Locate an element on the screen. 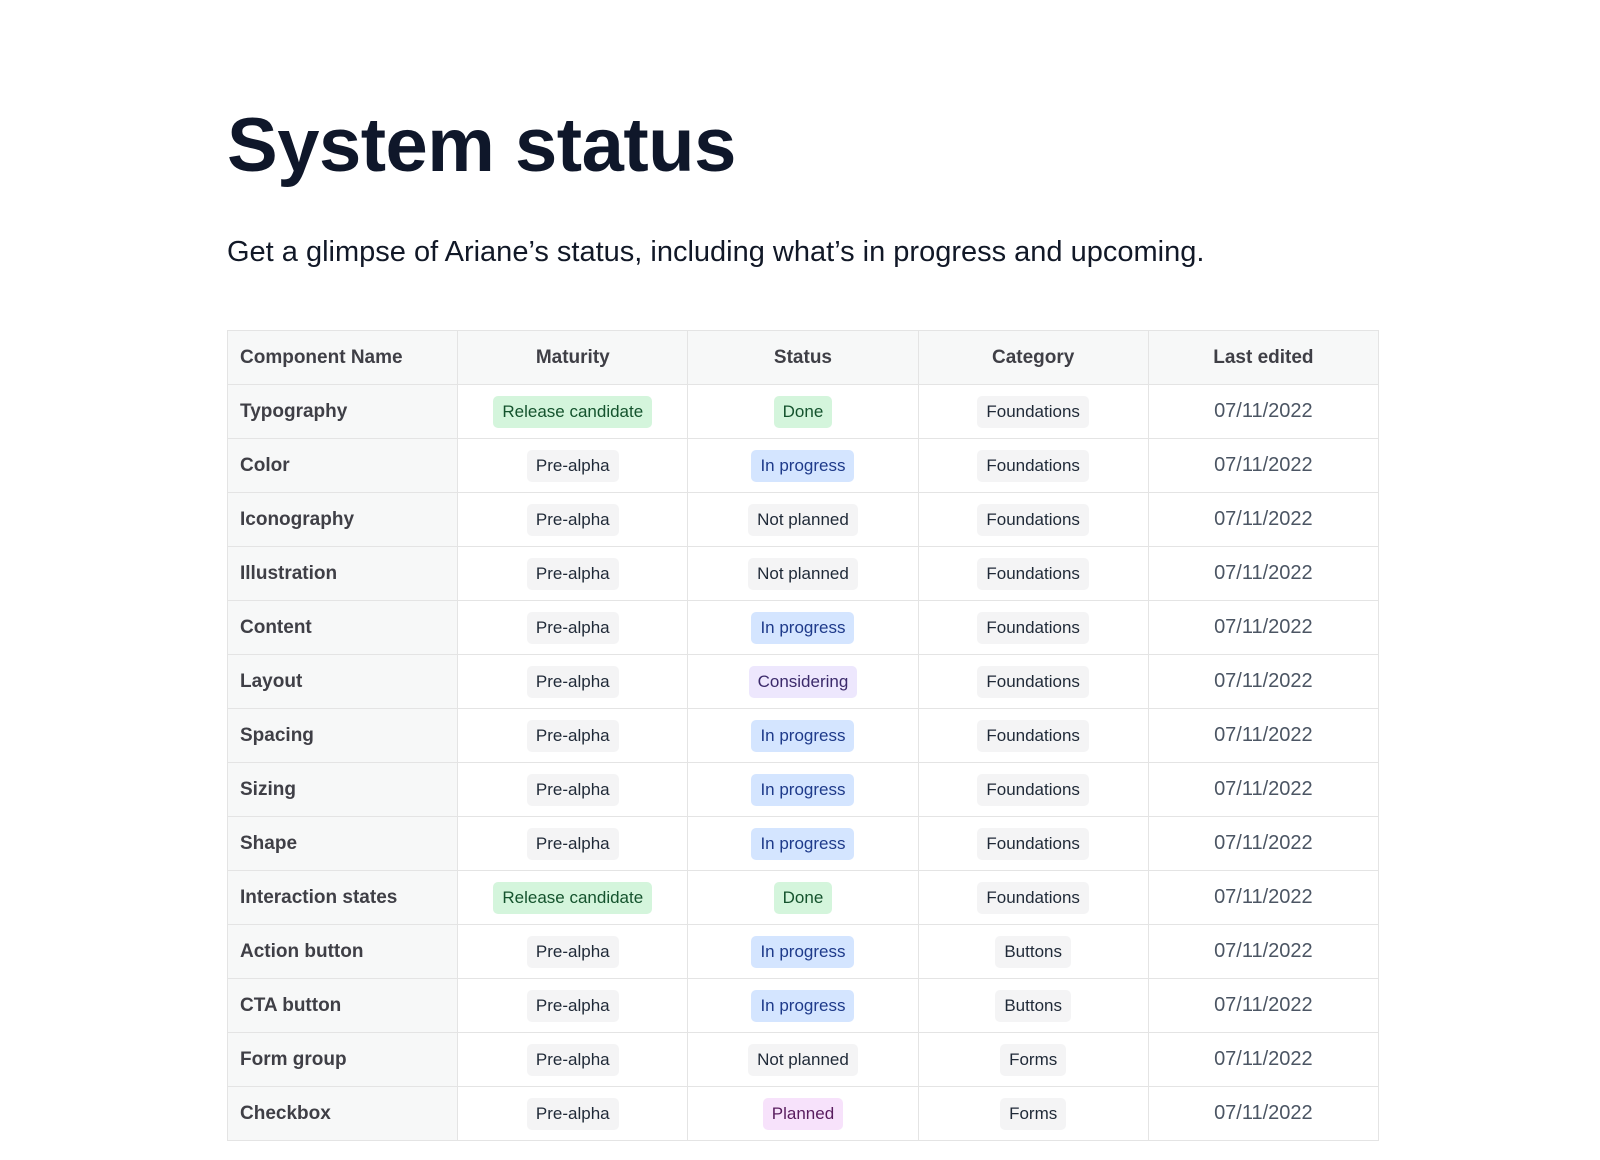  page-title: System status is located at coordinates (481, 145).